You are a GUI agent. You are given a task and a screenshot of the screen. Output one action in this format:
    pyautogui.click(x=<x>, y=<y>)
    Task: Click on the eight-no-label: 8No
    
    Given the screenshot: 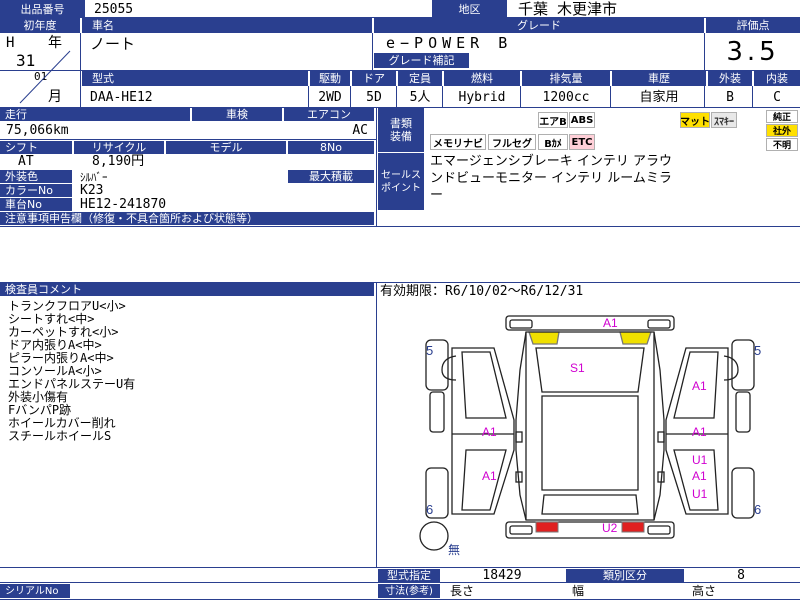 What is the action you would take?
    pyautogui.click(x=331, y=147)
    